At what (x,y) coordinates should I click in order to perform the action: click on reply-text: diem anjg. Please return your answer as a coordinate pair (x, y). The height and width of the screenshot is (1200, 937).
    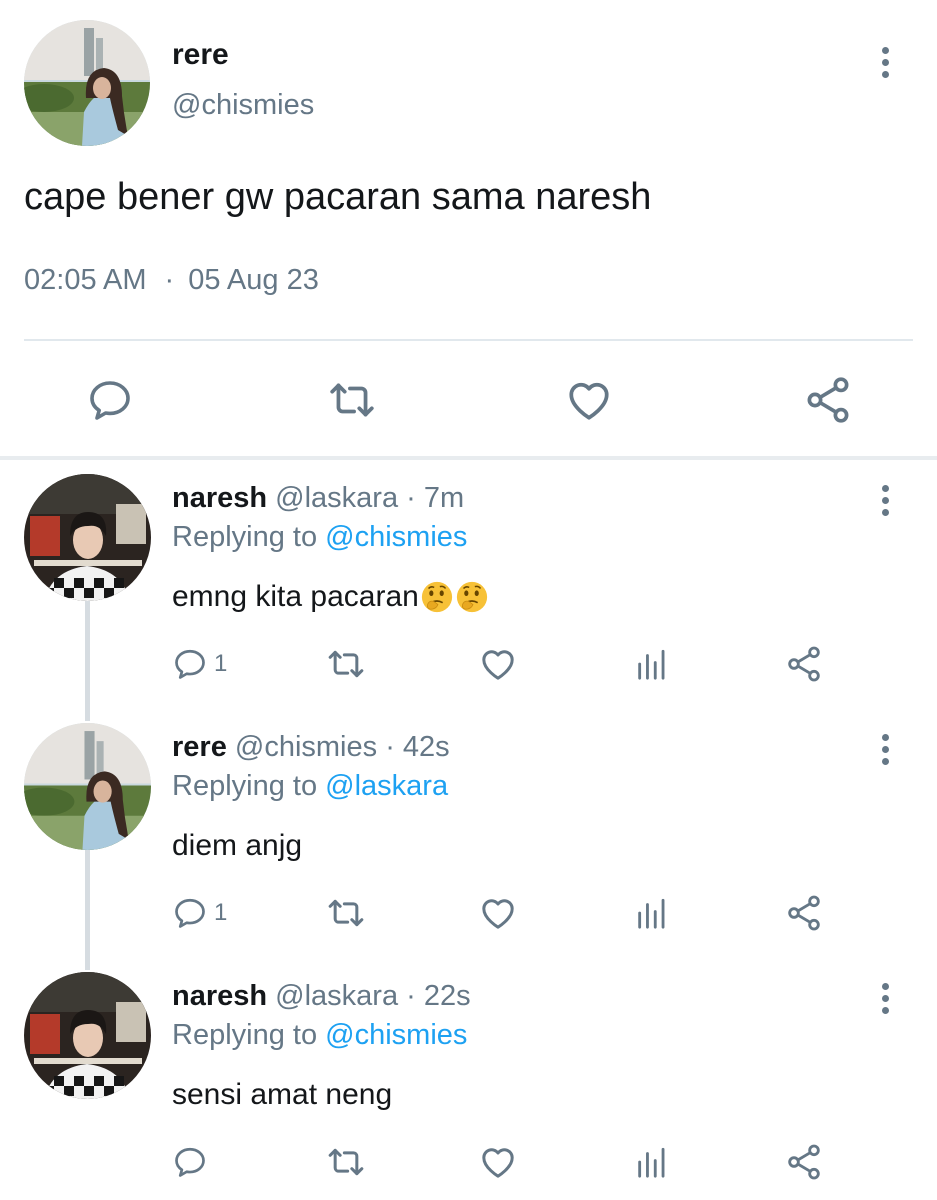
    Looking at the image, I should click on (237, 846).